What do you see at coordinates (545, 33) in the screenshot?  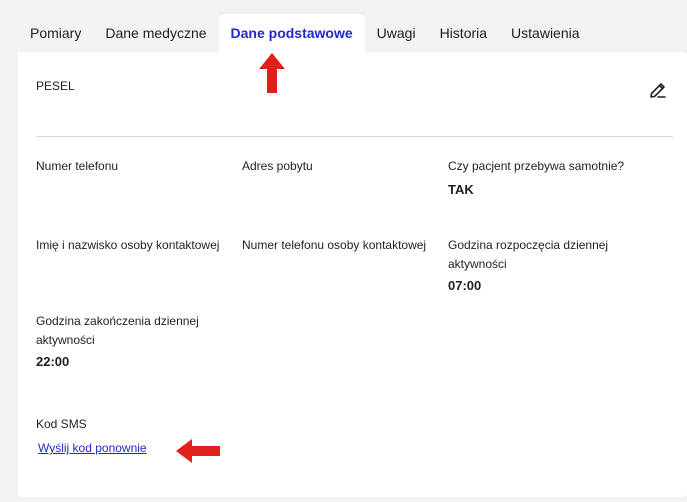 I see `tab-ustawienia: Ustawienia` at bounding box center [545, 33].